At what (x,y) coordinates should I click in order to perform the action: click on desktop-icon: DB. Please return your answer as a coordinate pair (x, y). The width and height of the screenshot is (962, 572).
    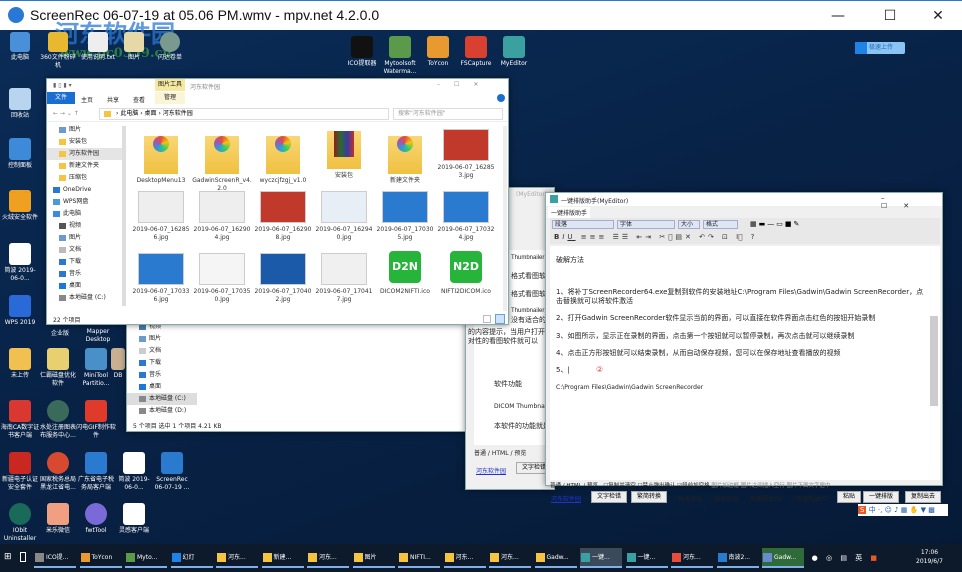
    Looking at the image, I should click on (118, 364).